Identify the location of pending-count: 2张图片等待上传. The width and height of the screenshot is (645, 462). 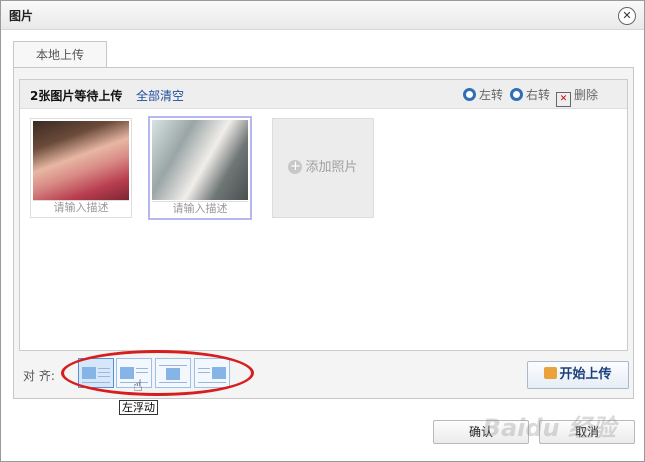
(76, 96).